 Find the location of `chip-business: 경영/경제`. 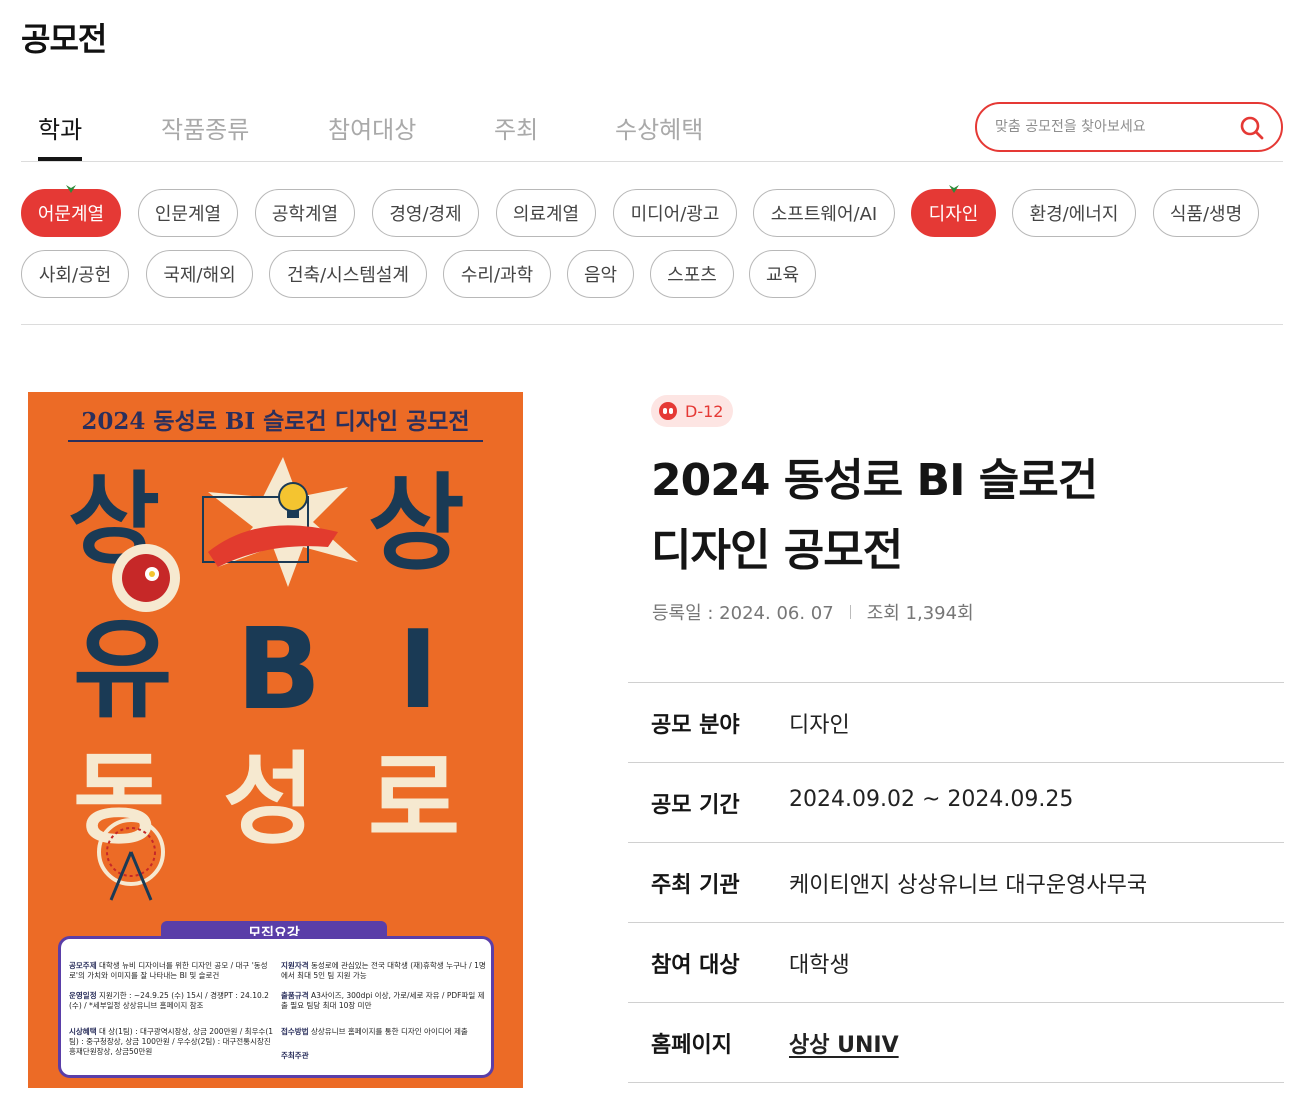

chip-business: 경영/경제 is located at coordinates (425, 213).